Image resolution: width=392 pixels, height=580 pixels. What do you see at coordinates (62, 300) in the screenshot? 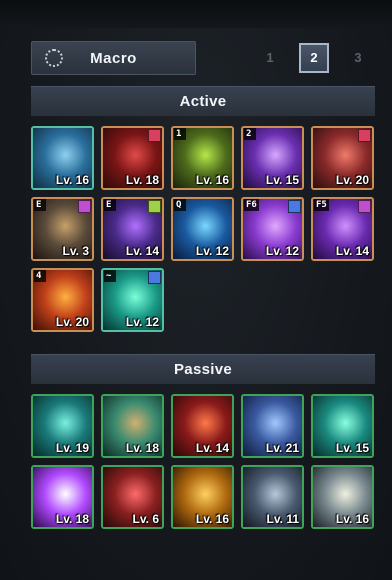
I see `skill-flame-wave: 4 Lv. 20` at bounding box center [62, 300].